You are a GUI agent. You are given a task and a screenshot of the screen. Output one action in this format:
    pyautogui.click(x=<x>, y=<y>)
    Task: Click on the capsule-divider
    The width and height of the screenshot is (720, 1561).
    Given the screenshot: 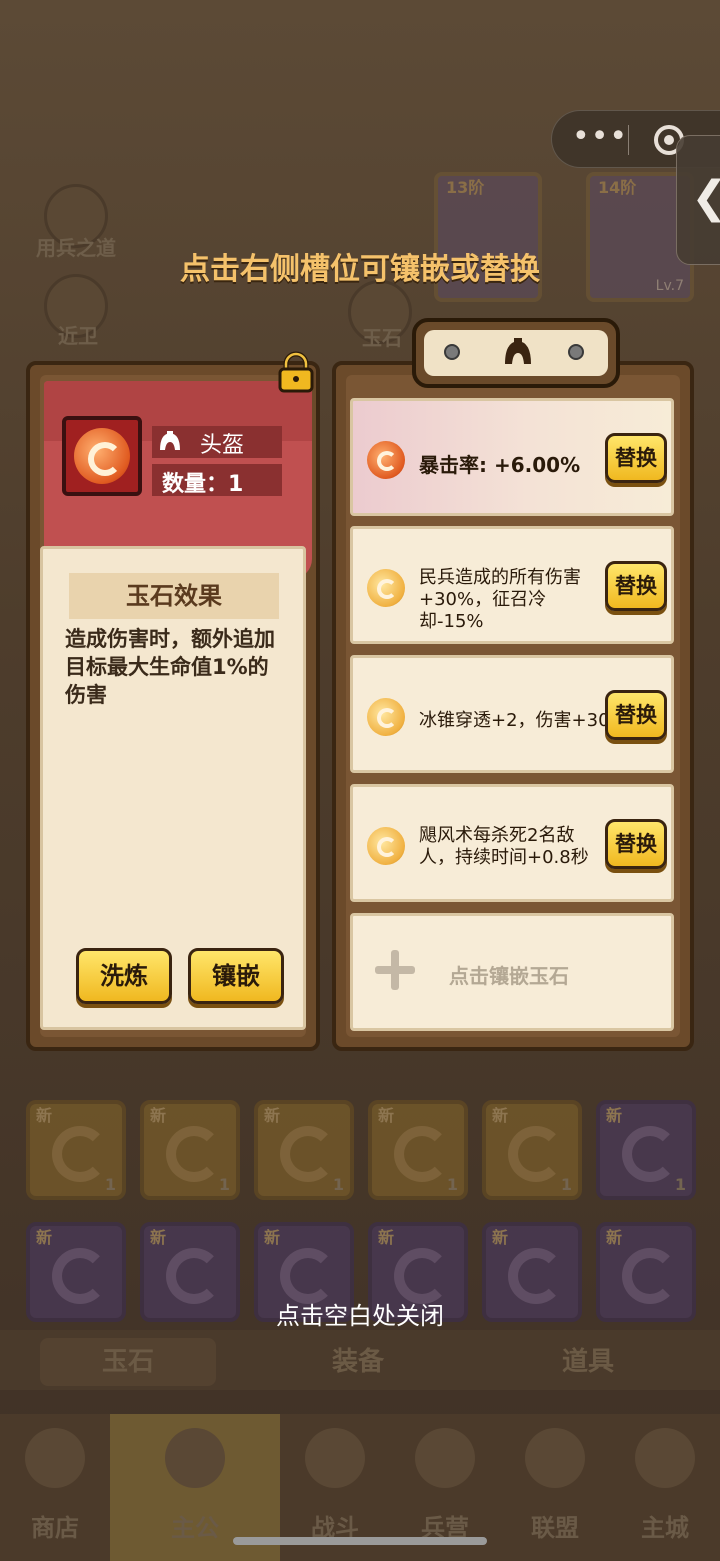 What is the action you would take?
    pyautogui.click(x=628, y=140)
    